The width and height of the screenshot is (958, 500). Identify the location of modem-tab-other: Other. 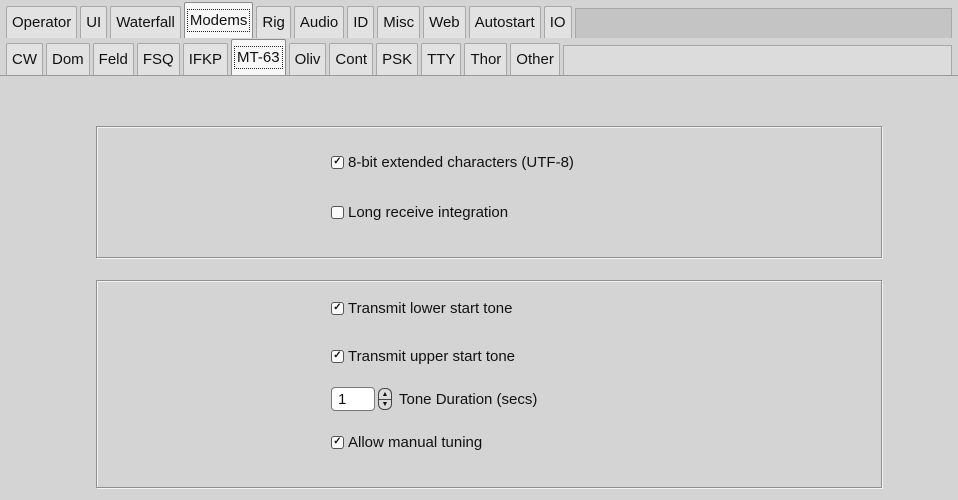
(535, 59).